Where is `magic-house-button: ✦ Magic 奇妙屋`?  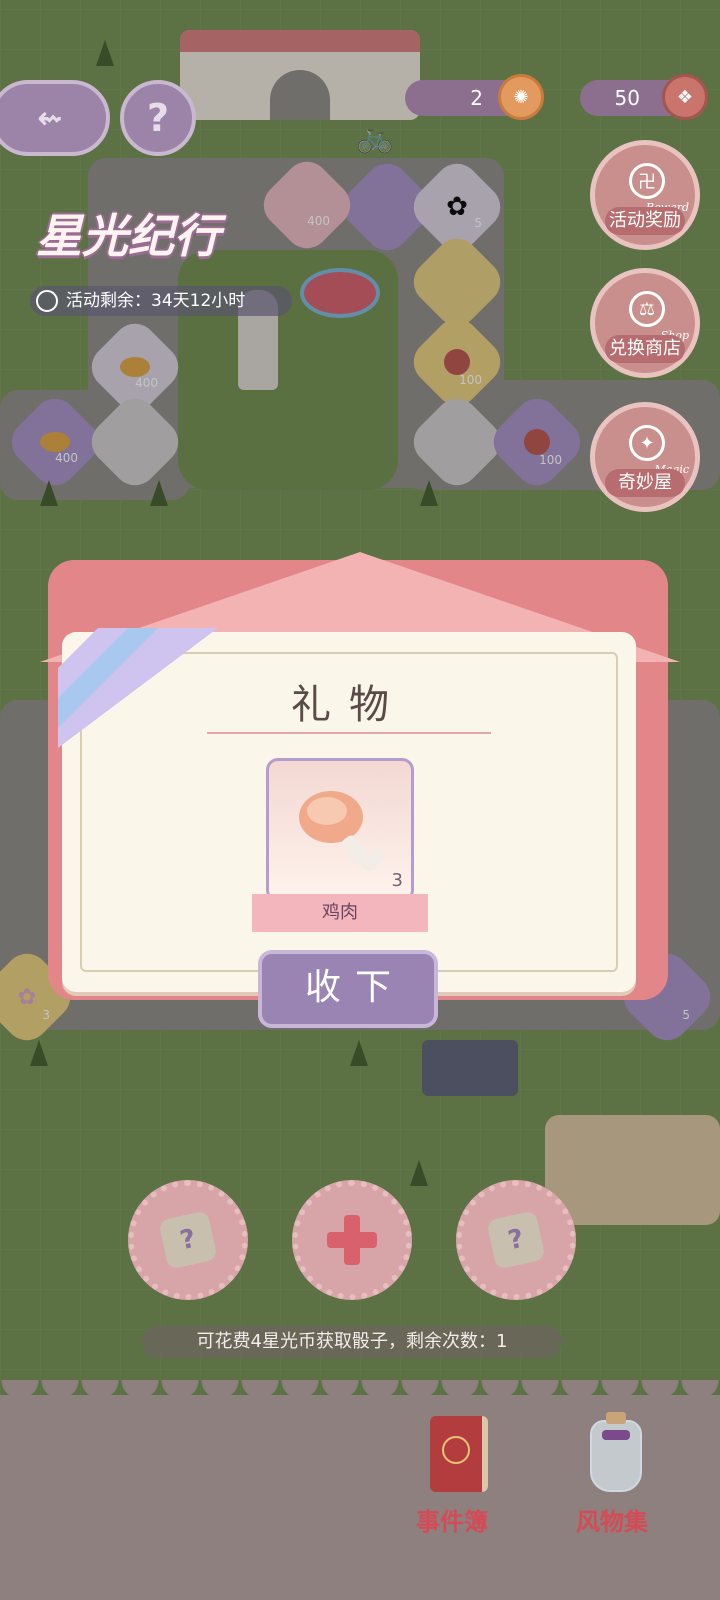 magic-house-button: ✦ Magic 奇妙屋 is located at coordinates (645, 457).